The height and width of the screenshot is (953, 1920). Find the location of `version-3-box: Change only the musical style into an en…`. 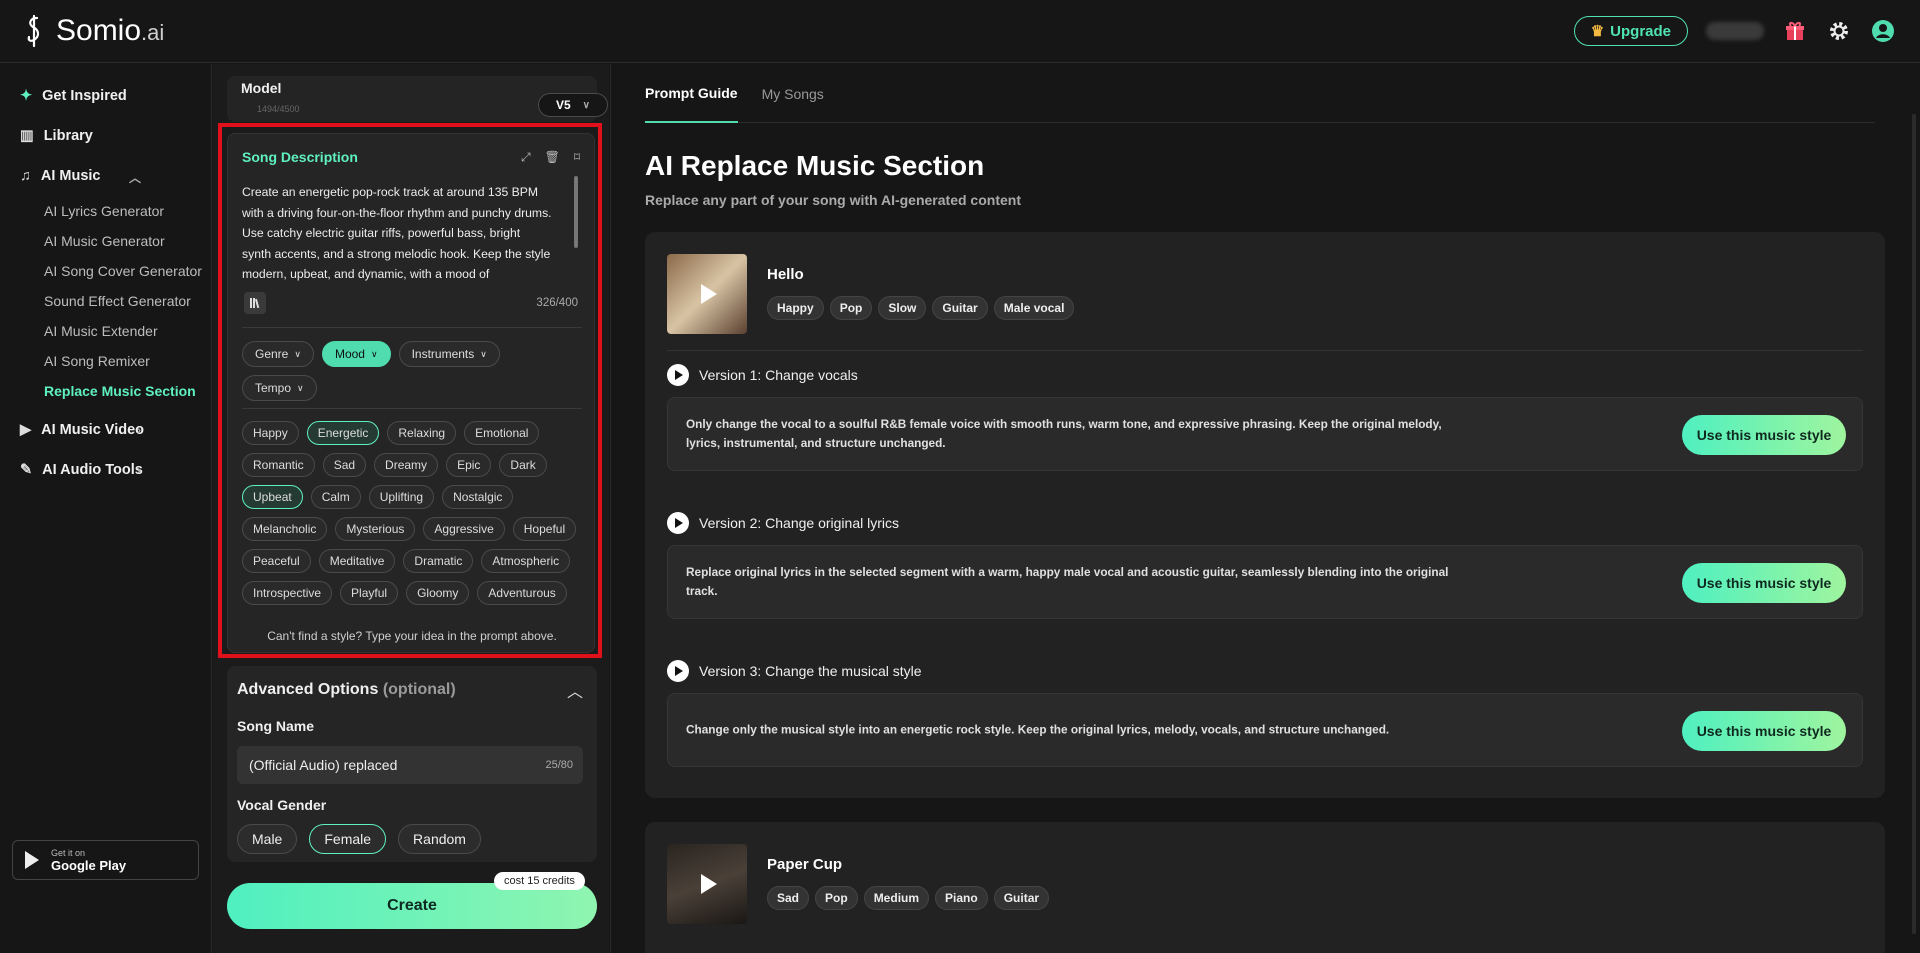

version-3-box: Change only the musical style into an en… is located at coordinates (1265, 730).